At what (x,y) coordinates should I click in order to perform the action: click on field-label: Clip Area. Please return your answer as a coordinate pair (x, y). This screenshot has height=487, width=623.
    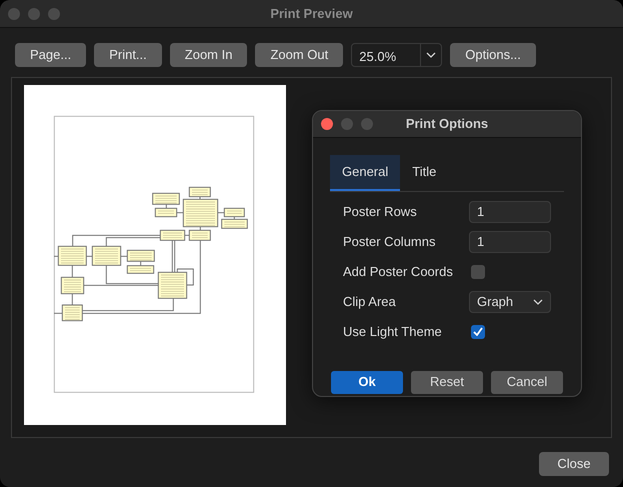
    Looking at the image, I should click on (370, 301).